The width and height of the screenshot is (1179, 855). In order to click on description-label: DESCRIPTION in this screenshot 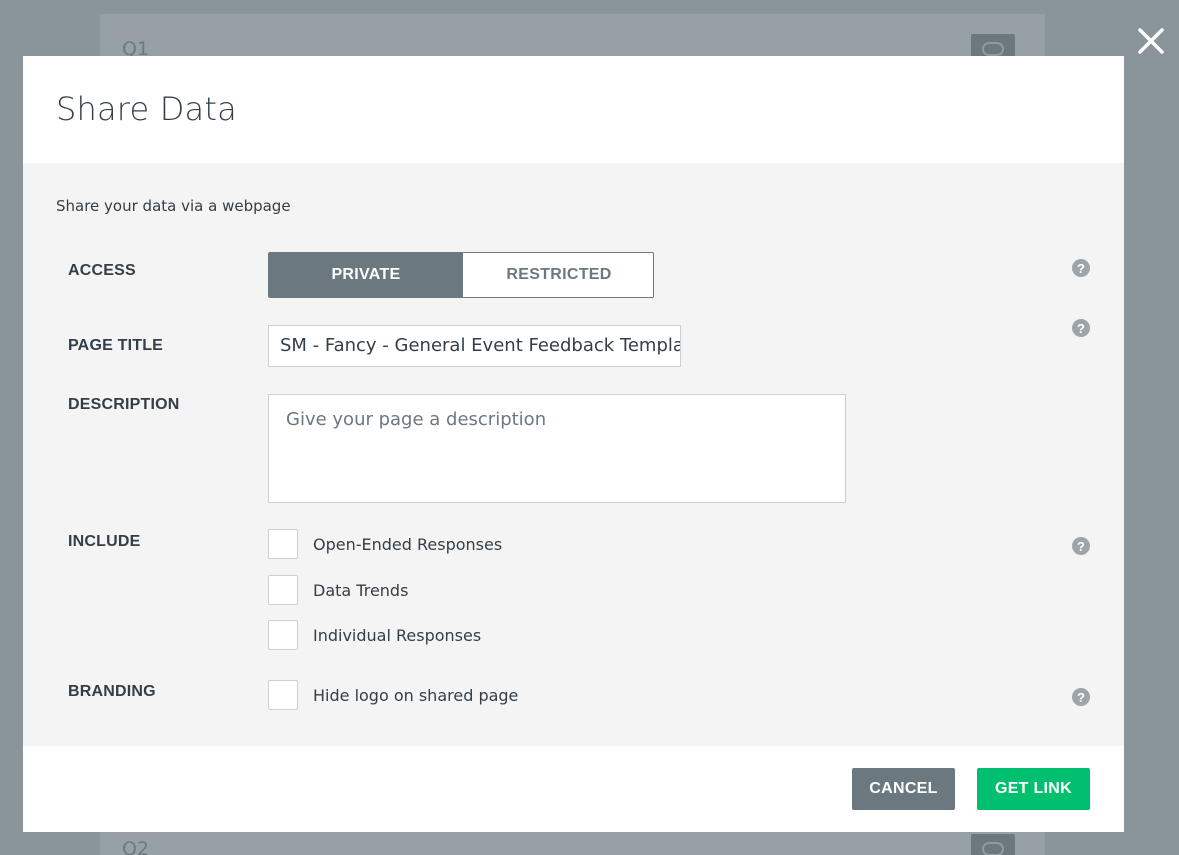, I will do `click(124, 404)`.